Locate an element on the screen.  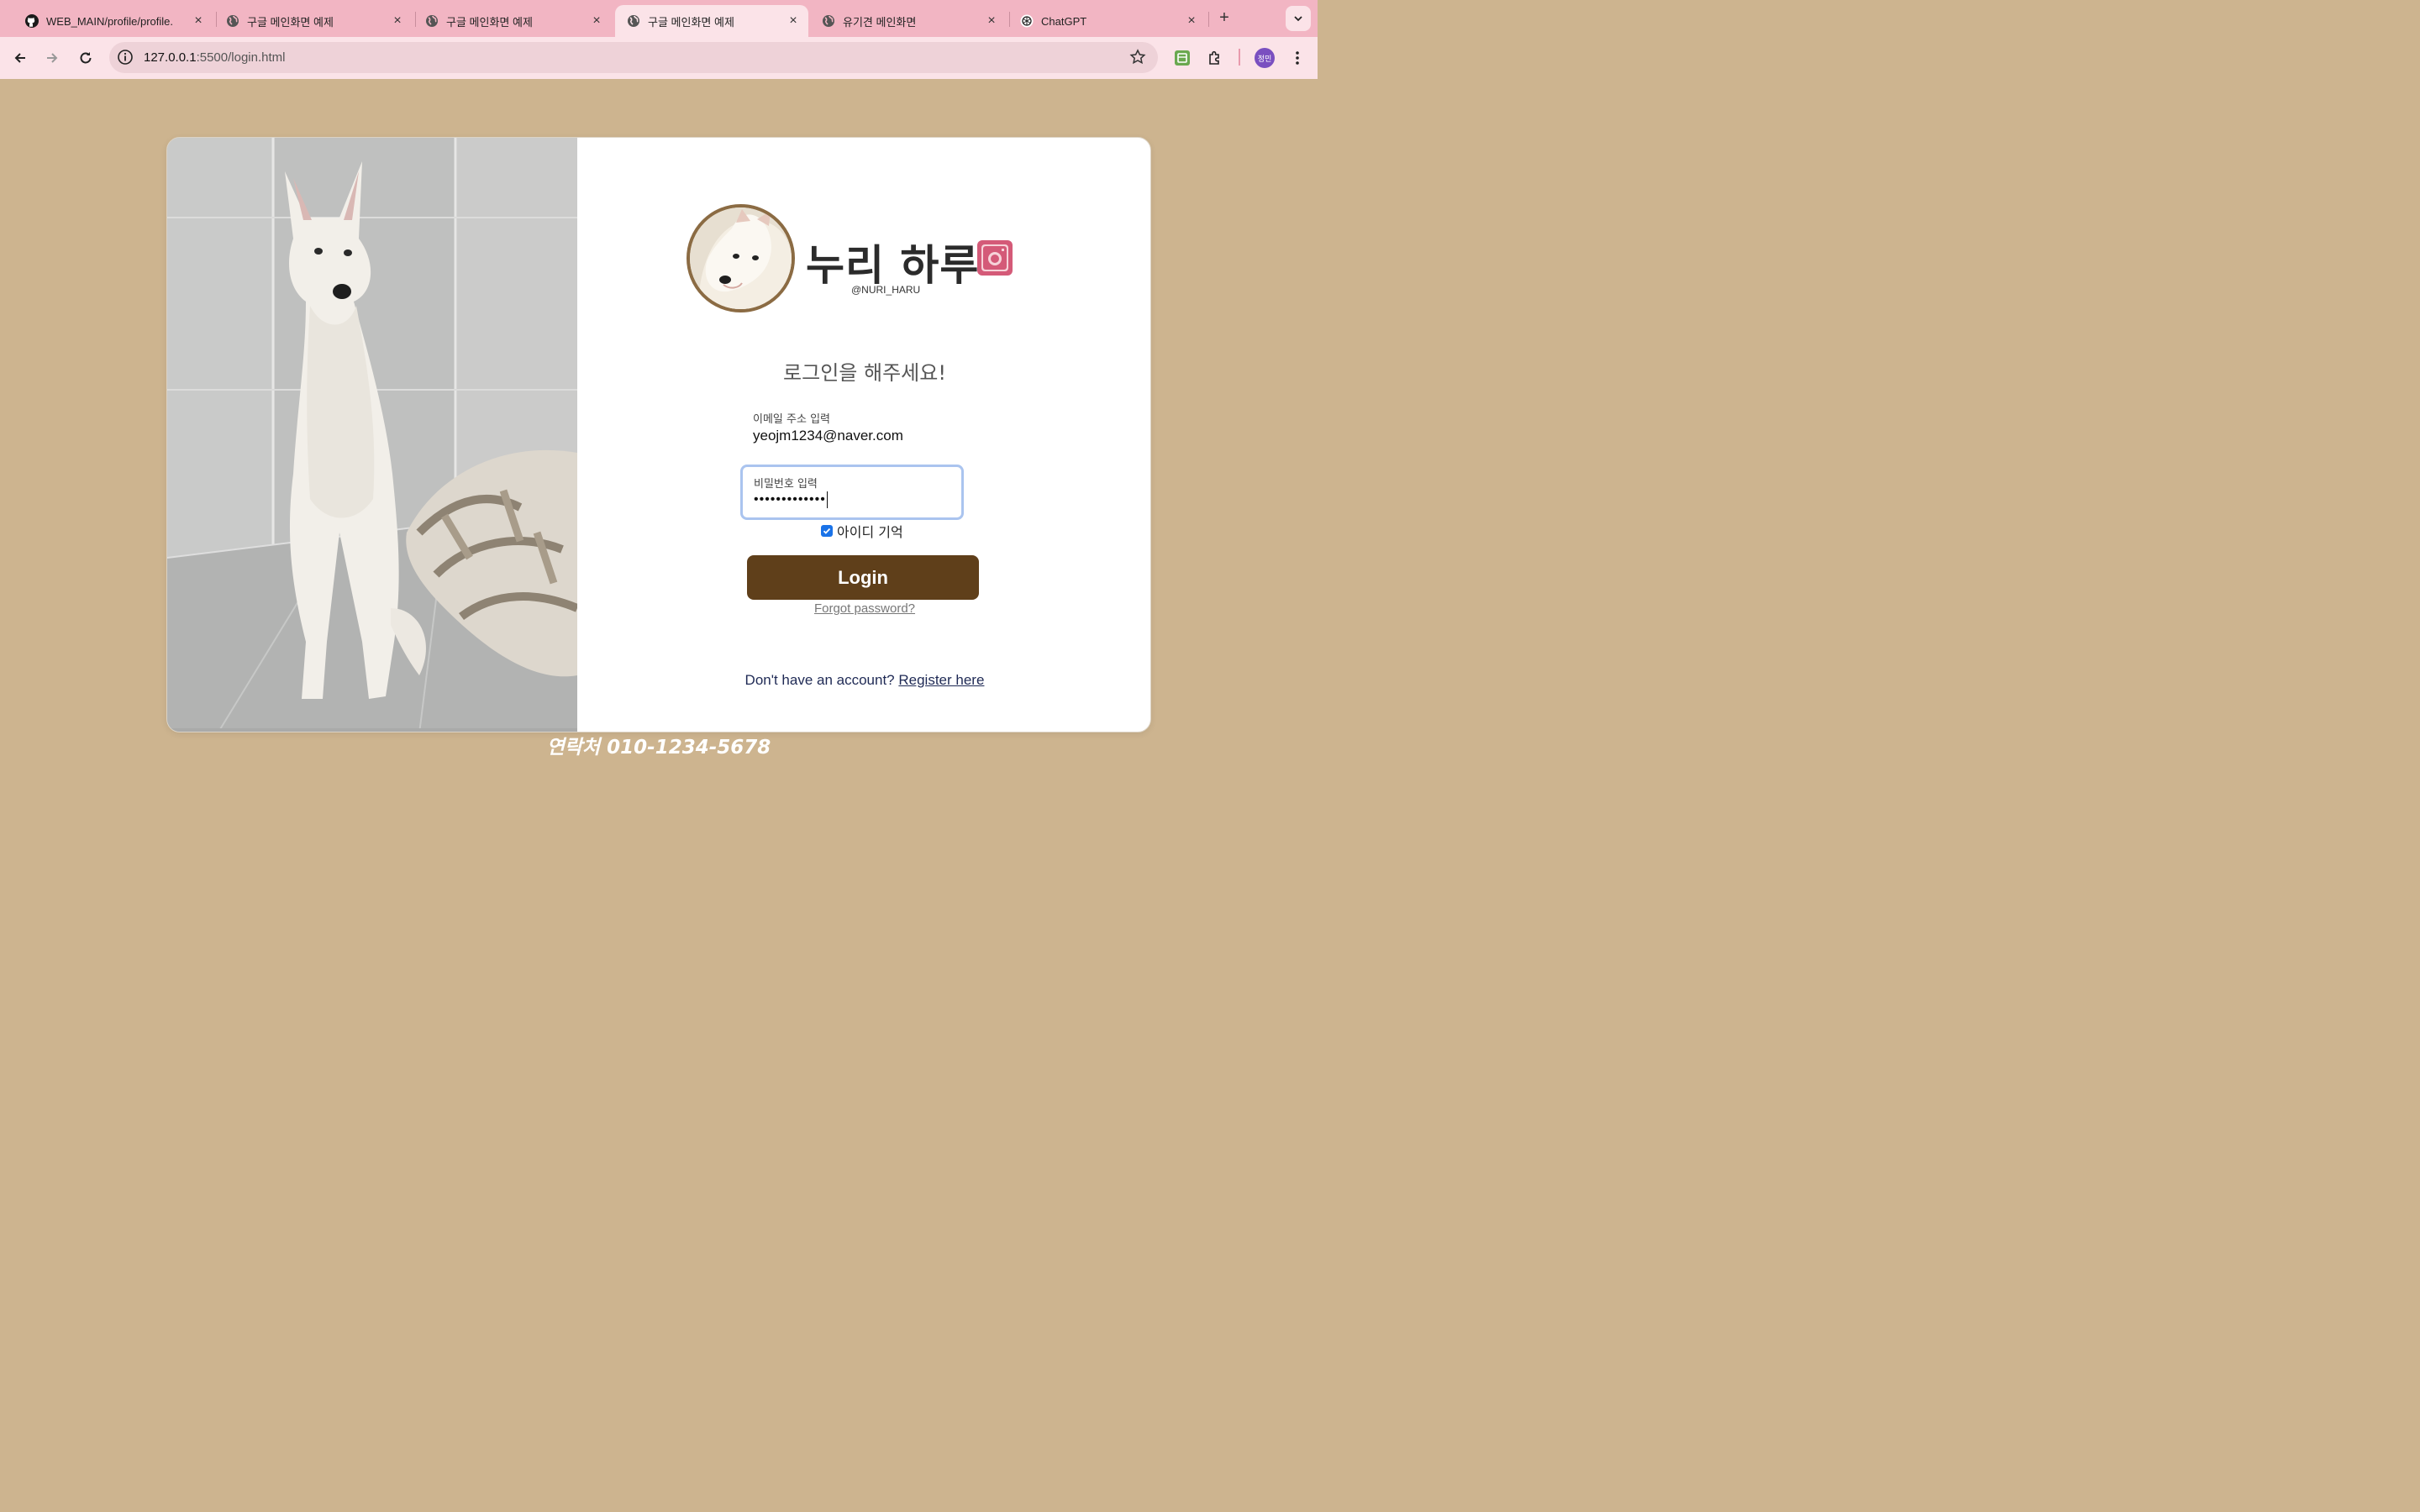
extensions-button is located at coordinates (1215, 58).